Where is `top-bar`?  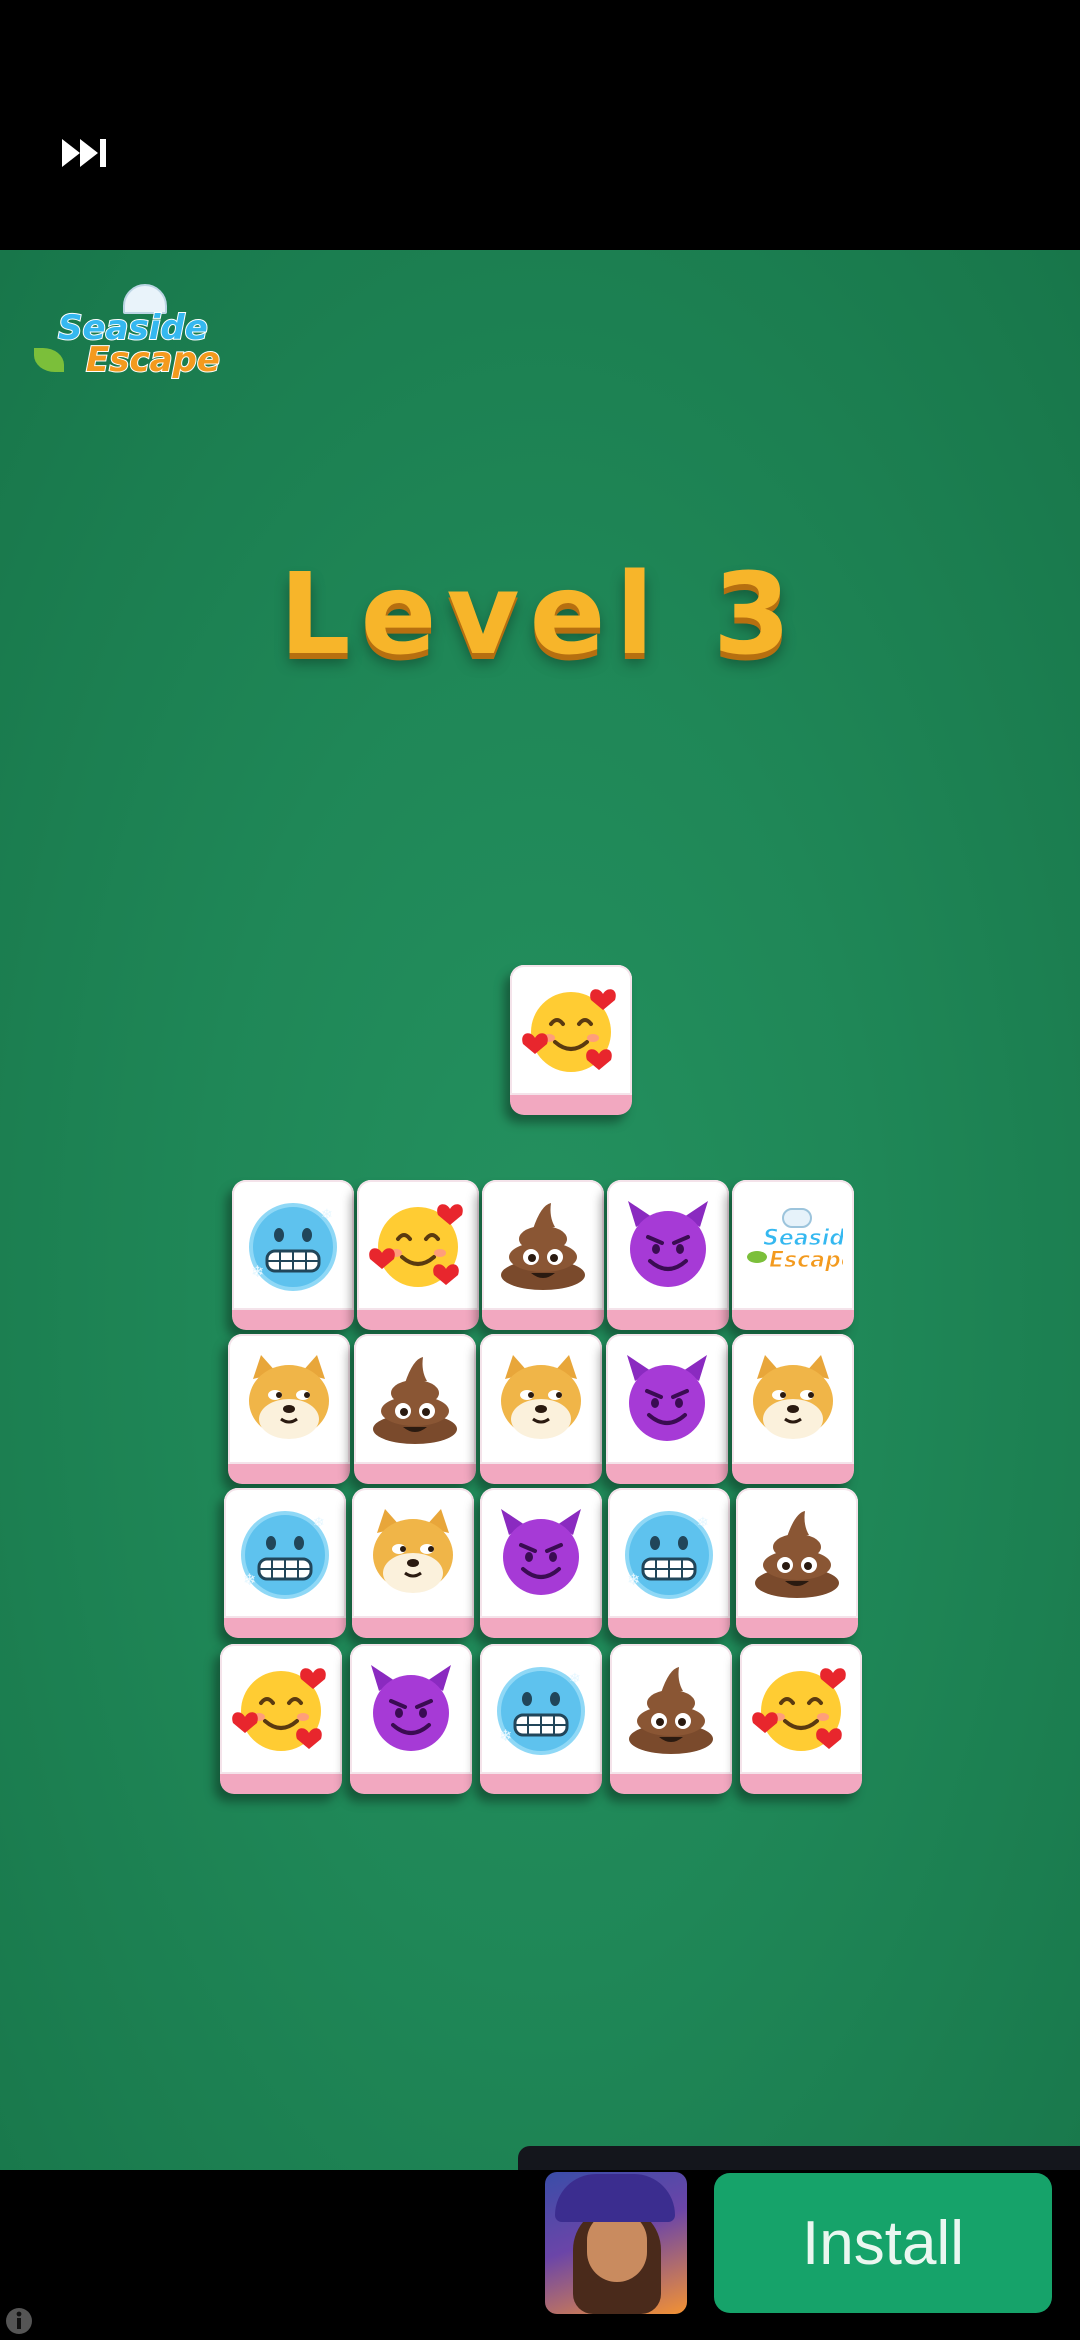 top-bar is located at coordinates (540, 125).